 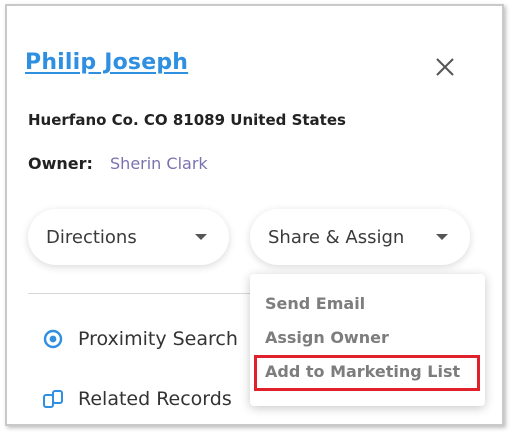 I want to click on close-icon, so click(x=445, y=67).